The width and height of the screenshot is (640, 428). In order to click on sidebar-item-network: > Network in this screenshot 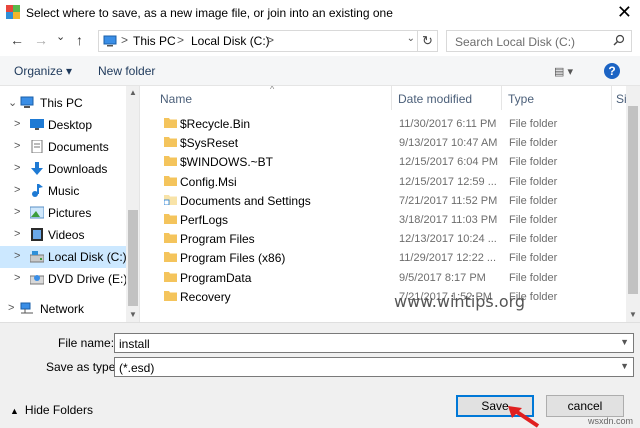, I will do `click(63, 309)`.